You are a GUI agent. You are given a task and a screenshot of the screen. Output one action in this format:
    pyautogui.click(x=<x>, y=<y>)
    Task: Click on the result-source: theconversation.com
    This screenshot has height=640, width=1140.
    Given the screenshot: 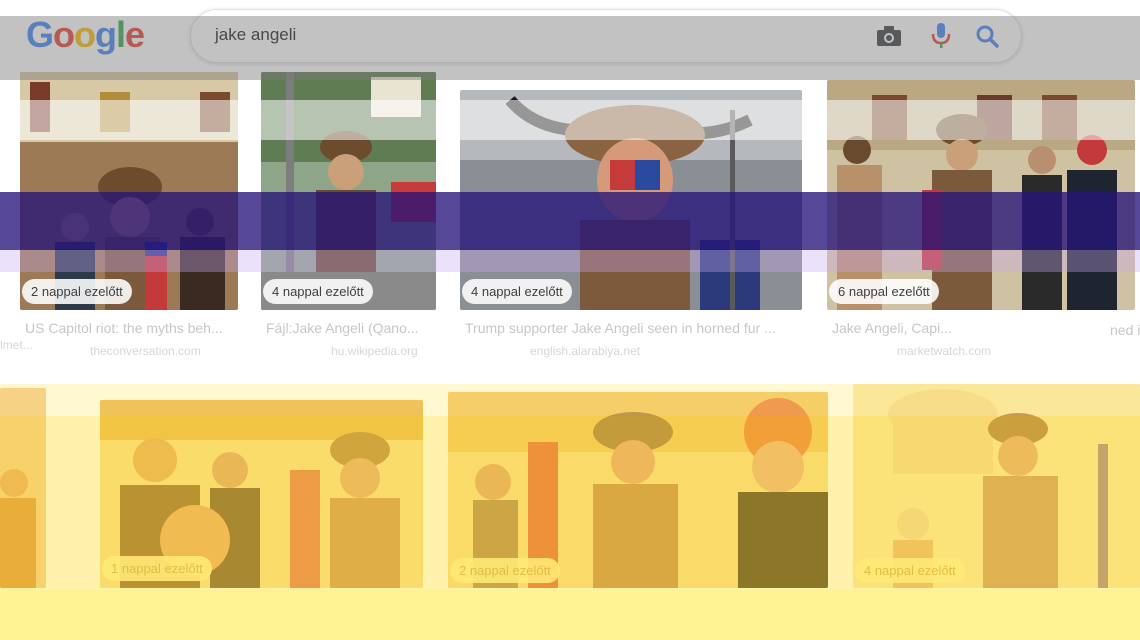 What is the action you would take?
    pyautogui.click(x=145, y=351)
    